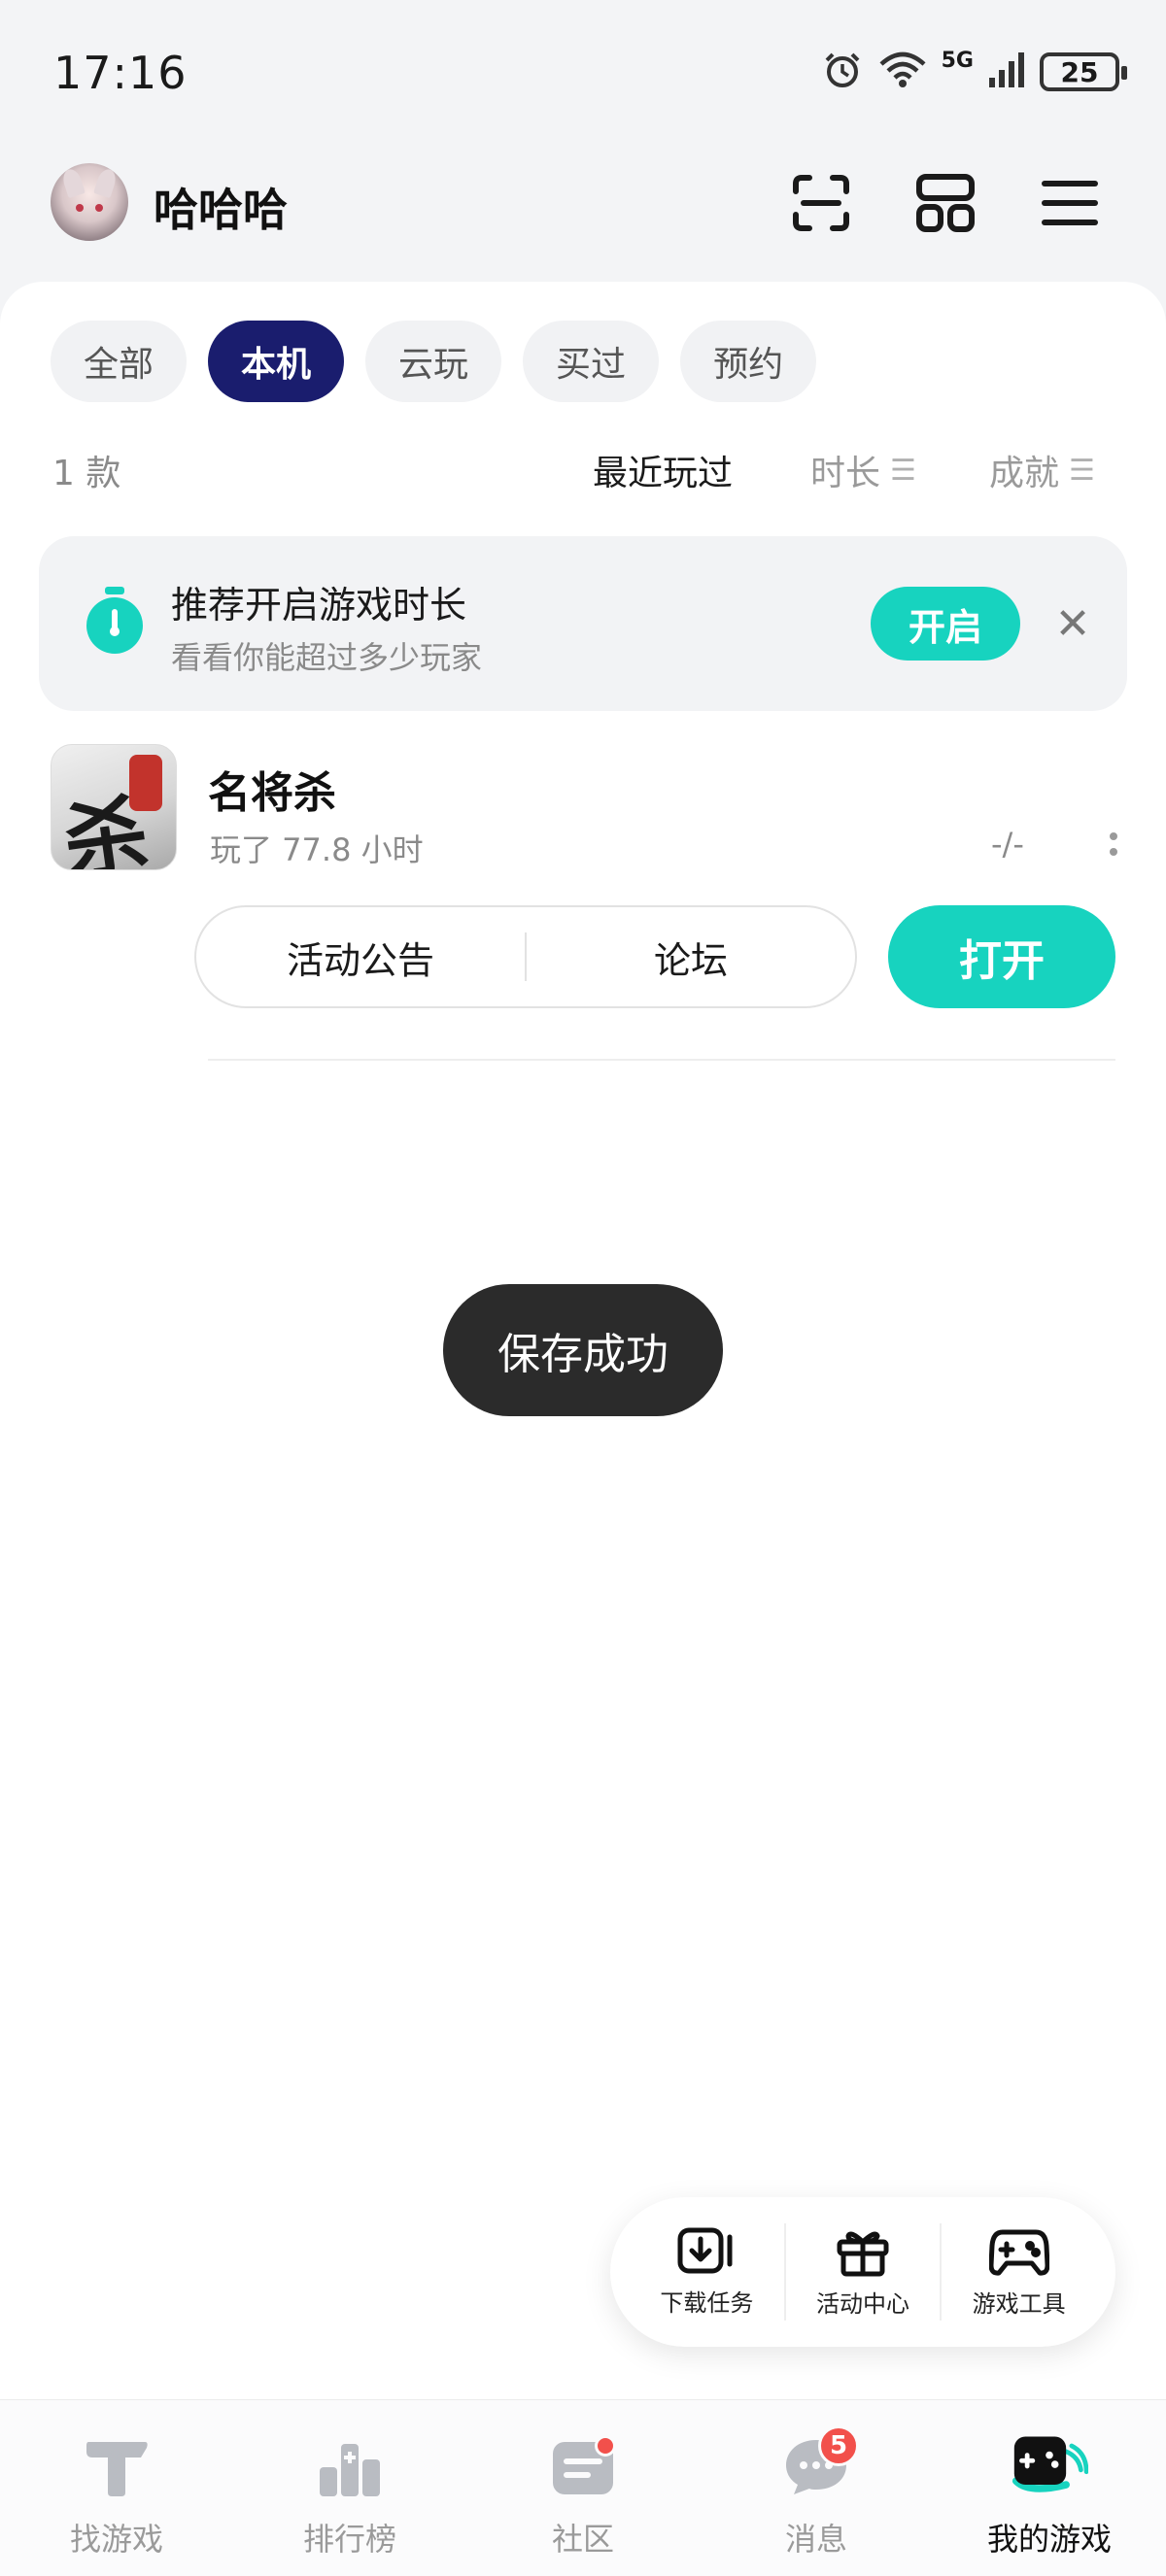  What do you see at coordinates (1049, 2539) in the screenshot?
I see `nav-label: 我的游戏` at bounding box center [1049, 2539].